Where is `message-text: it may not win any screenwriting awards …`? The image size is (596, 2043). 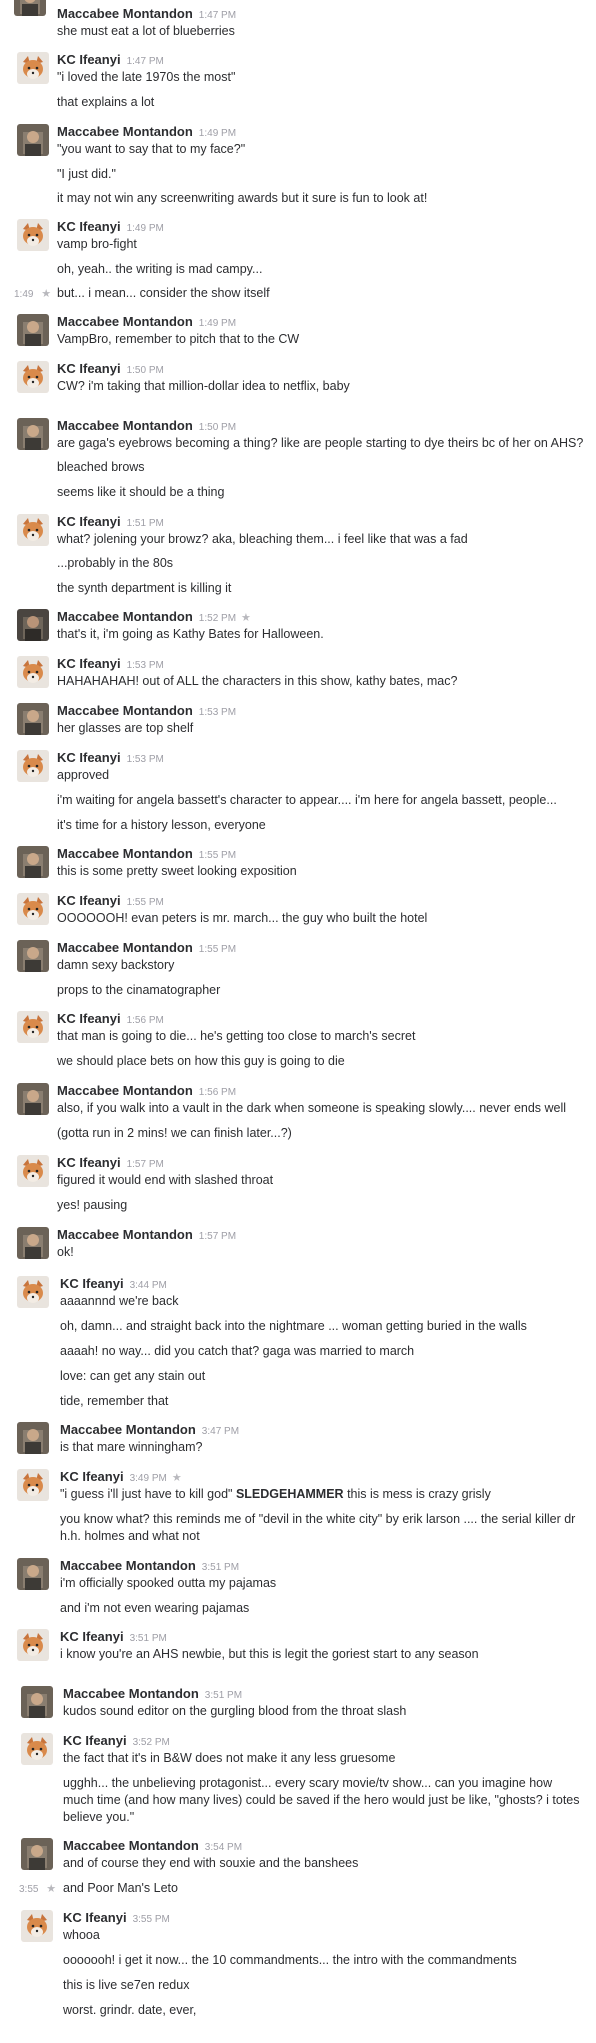 message-text: it may not win any screenwriting awards … is located at coordinates (242, 198).